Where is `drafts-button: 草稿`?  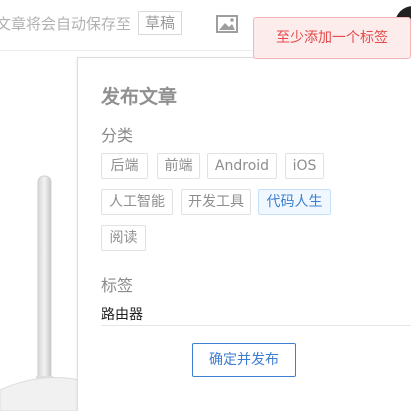
drafts-button: 草稿 is located at coordinates (160, 23).